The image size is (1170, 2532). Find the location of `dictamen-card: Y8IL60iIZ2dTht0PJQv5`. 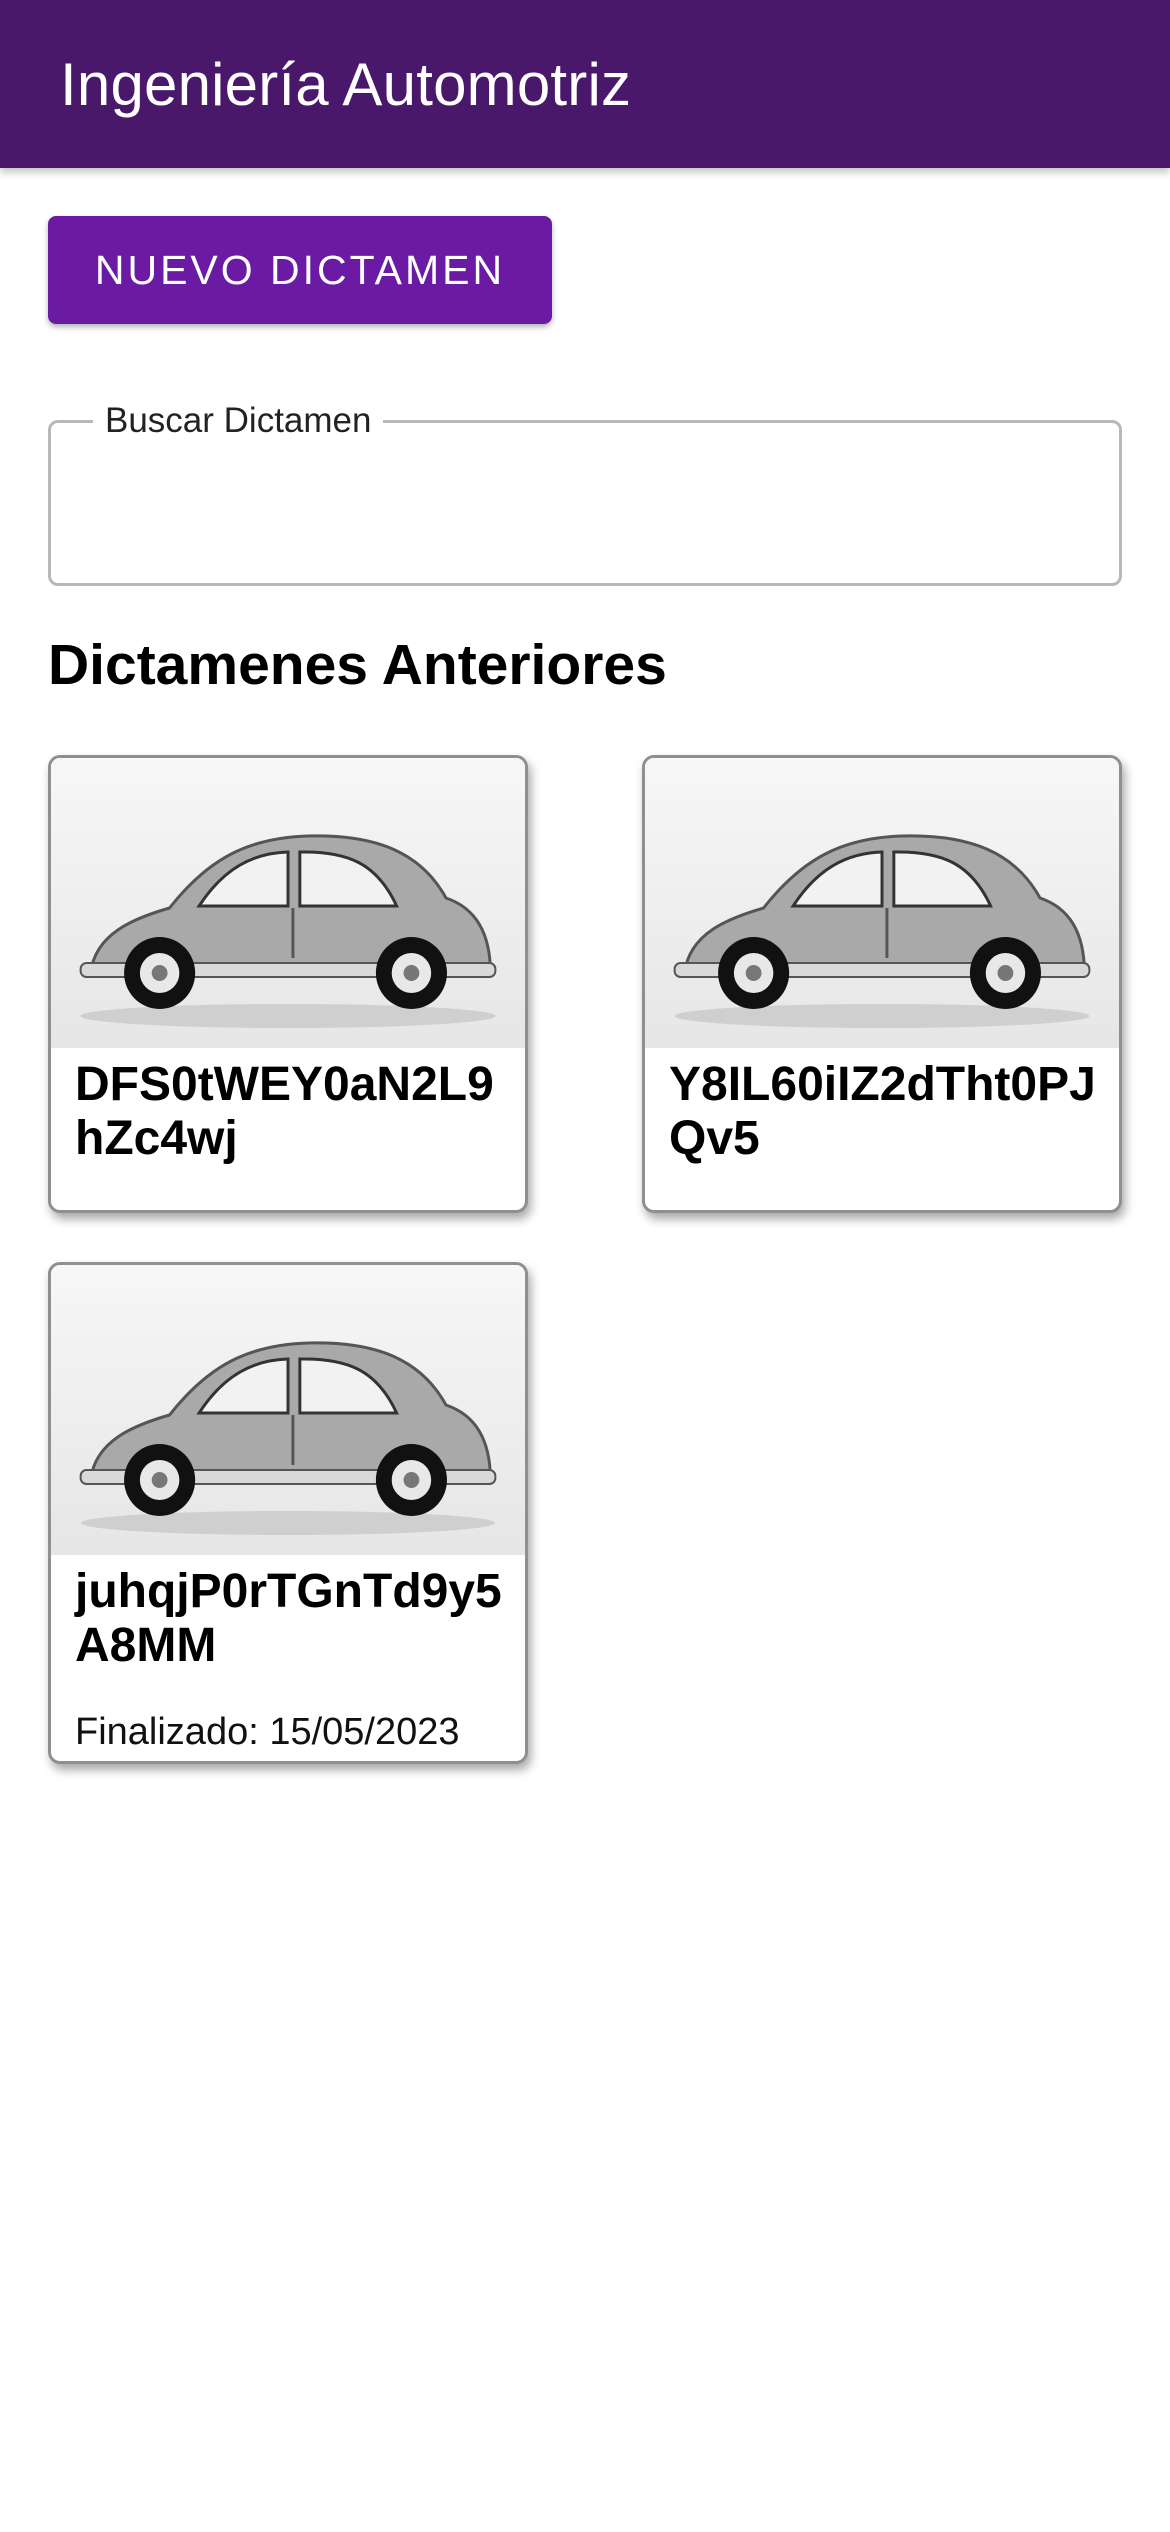

dictamen-card: Y8IL60iIZ2dTht0PJQv5 is located at coordinates (882, 984).